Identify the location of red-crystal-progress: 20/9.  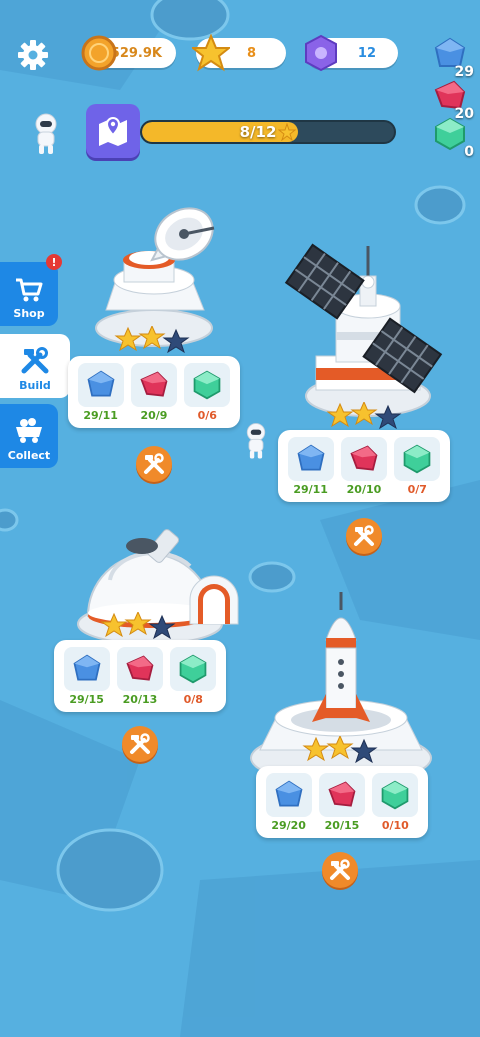
(154, 415).